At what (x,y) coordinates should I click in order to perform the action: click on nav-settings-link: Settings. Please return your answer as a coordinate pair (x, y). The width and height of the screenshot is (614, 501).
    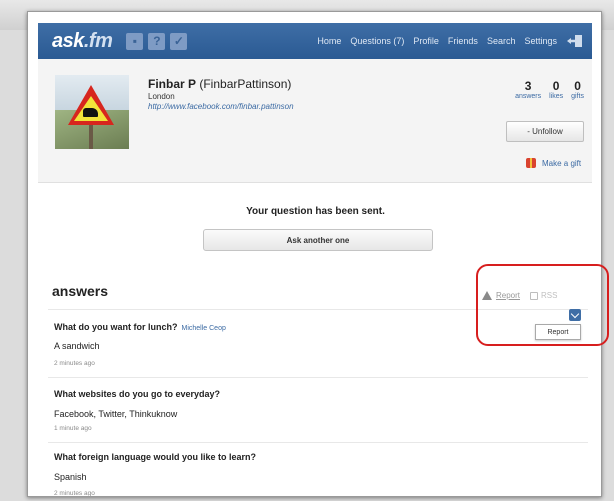
    Looking at the image, I should click on (540, 41).